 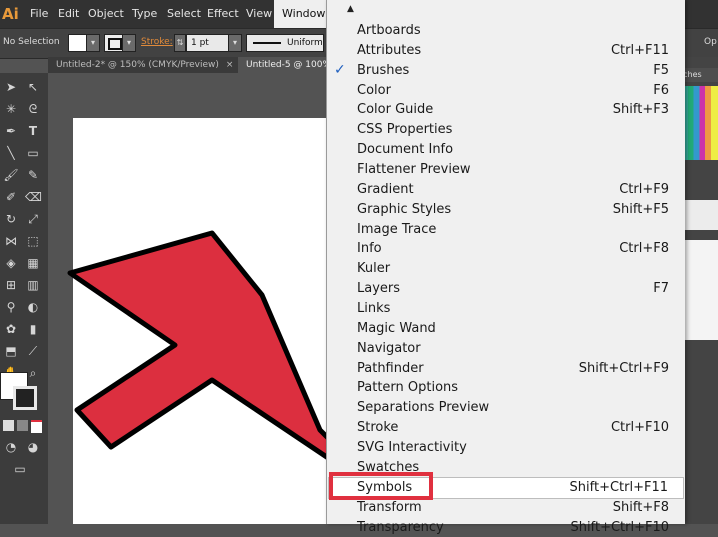 What do you see at coordinates (377, 427) in the screenshot?
I see `menu-item-label: Stroke` at bounding box center [377, 427].